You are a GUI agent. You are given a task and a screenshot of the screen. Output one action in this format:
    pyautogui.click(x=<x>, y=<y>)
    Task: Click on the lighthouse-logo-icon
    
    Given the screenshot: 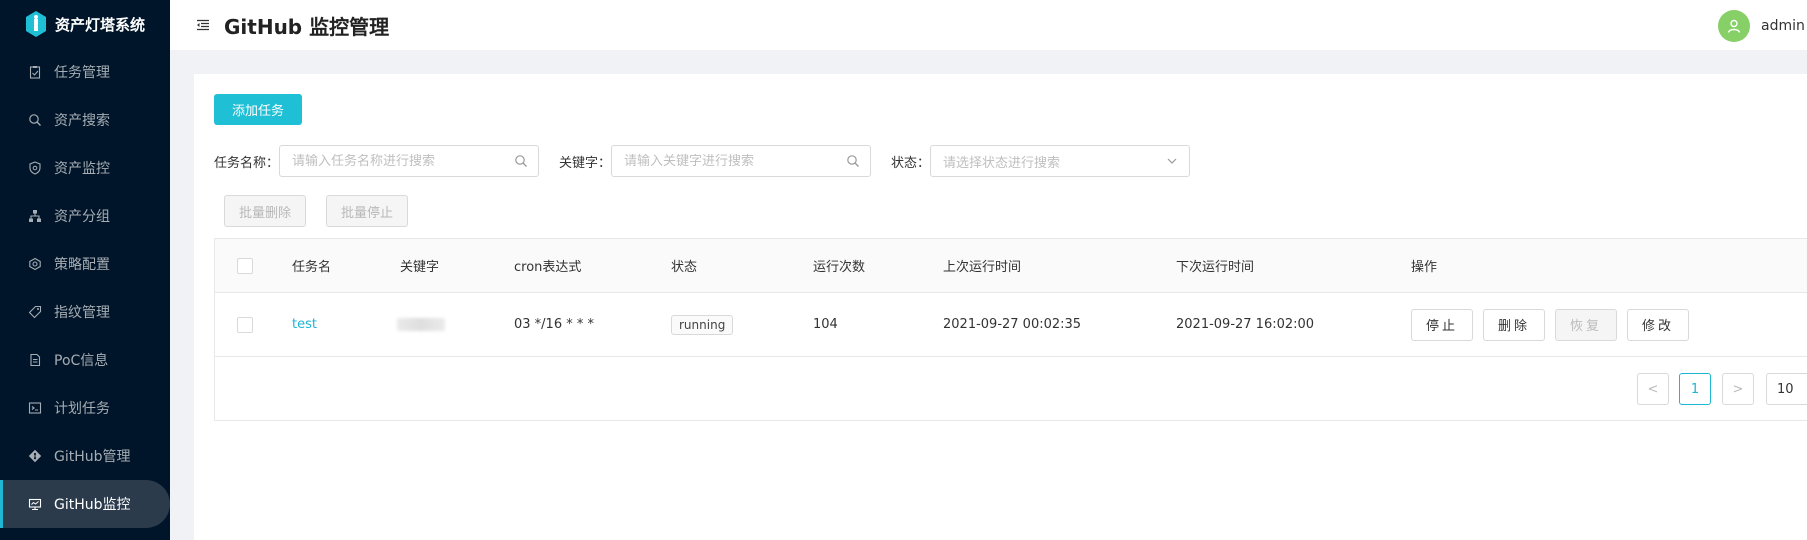 What is the action you would take?
    pyautogui.click(x=36, y=24)
    